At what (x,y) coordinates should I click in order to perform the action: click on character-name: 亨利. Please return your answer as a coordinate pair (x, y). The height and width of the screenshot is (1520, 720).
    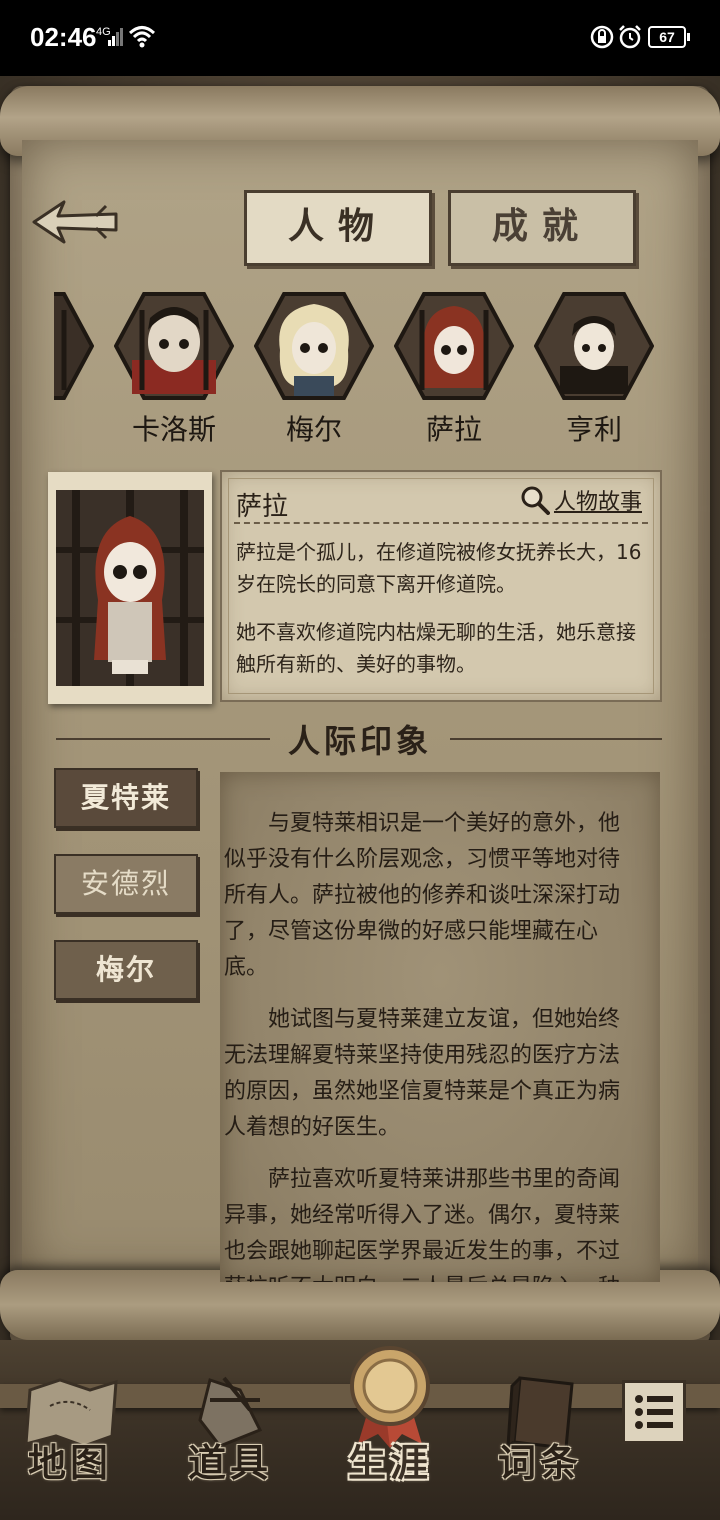
    Looking at the image, I should click on (593, 429).